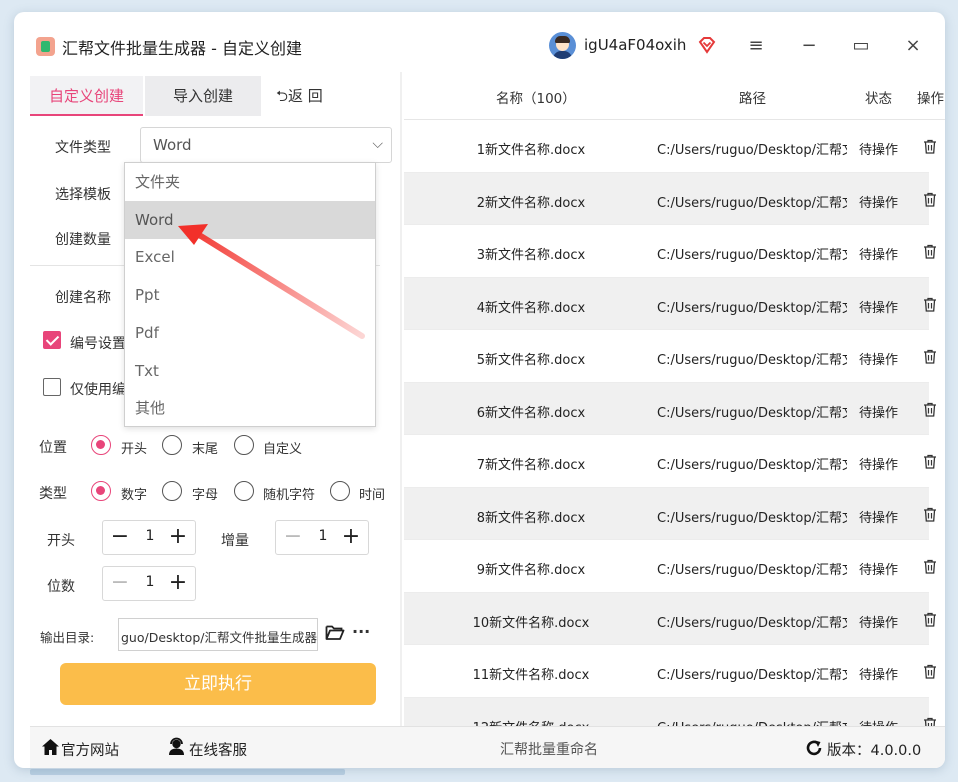 Image resolution: width=958 pixels, height=782 pixels. Describe the element at coordinates (52, 340) in the screenshot. I see `numbering-checkbox` at that location.